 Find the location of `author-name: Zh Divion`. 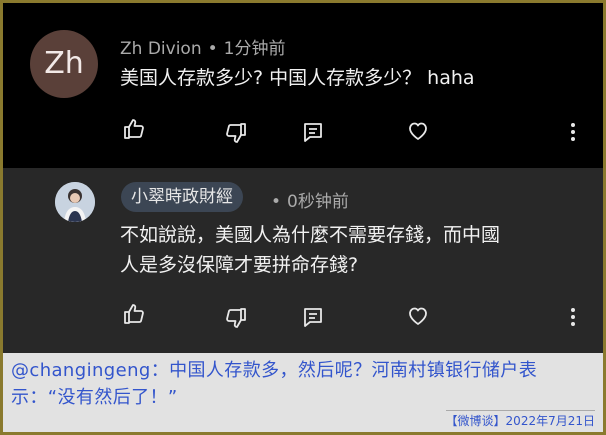

author-name: Zh Divion is located at coordinates (161, 49).